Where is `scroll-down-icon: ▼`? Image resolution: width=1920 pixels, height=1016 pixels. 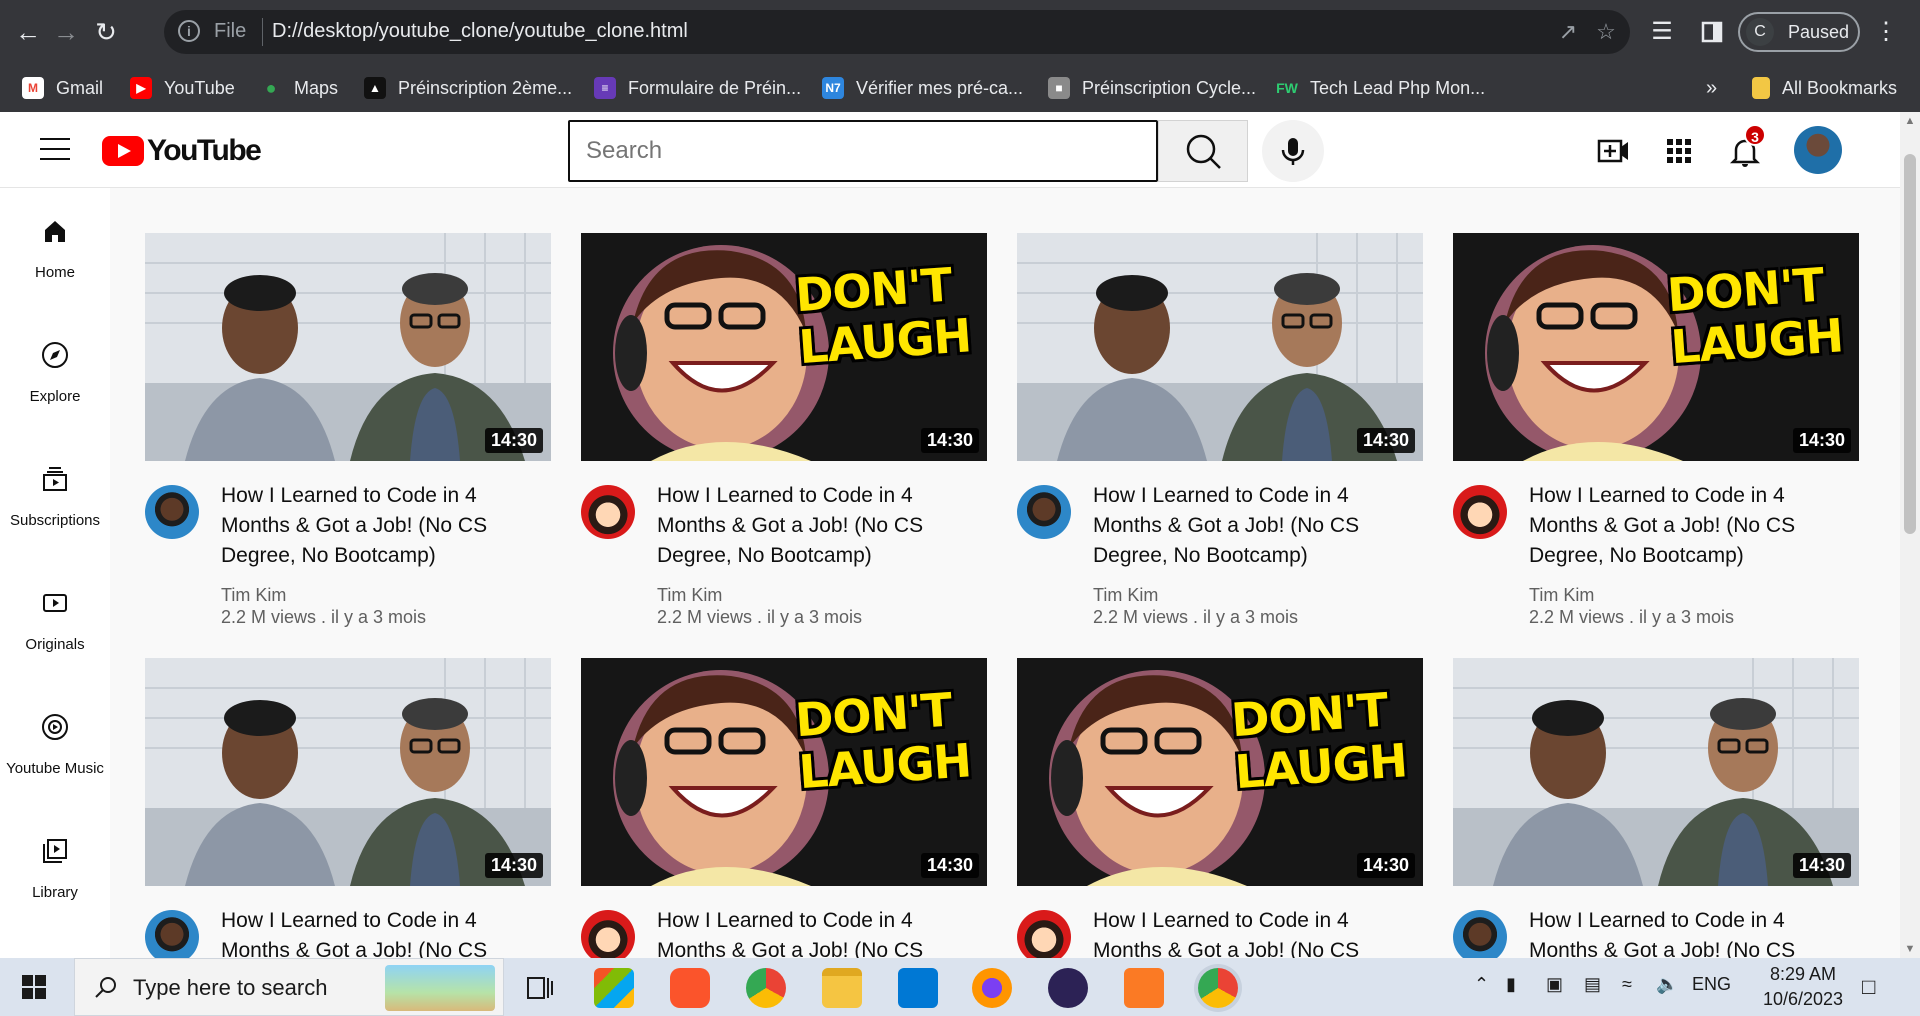
scroll-down-icon: ▼ is located at coordinates (1910, 949).